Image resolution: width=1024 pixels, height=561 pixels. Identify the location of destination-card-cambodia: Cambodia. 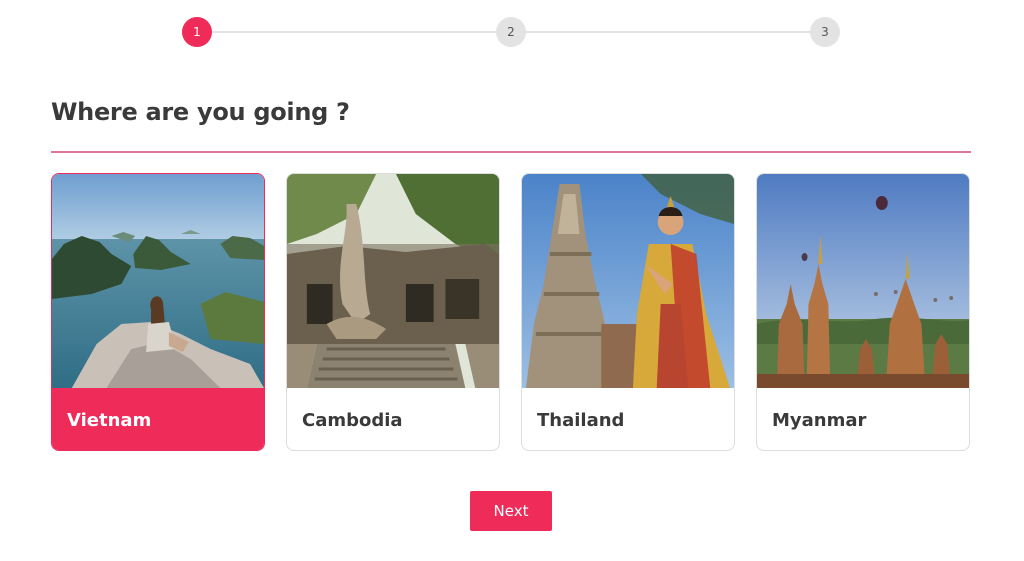
(393, 312).